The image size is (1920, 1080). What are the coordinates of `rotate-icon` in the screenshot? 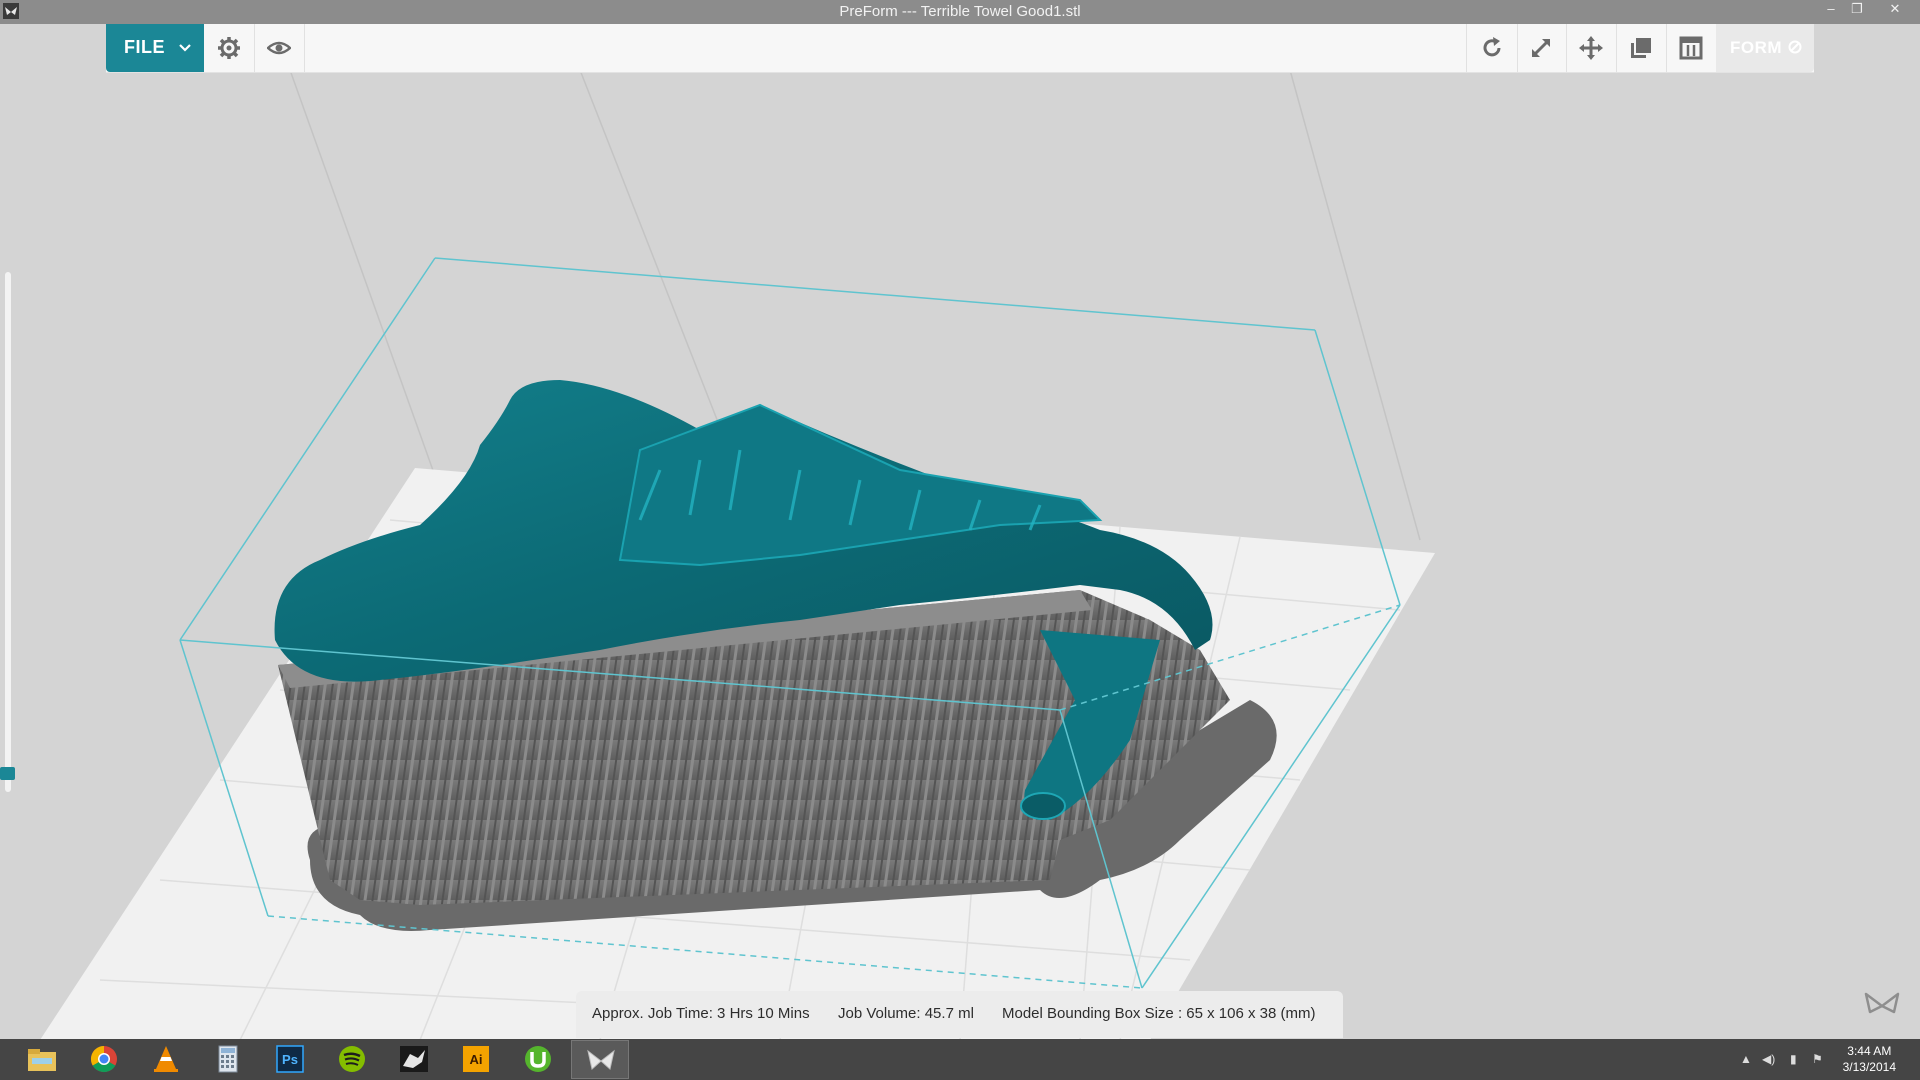 It's located at (1492, 47).